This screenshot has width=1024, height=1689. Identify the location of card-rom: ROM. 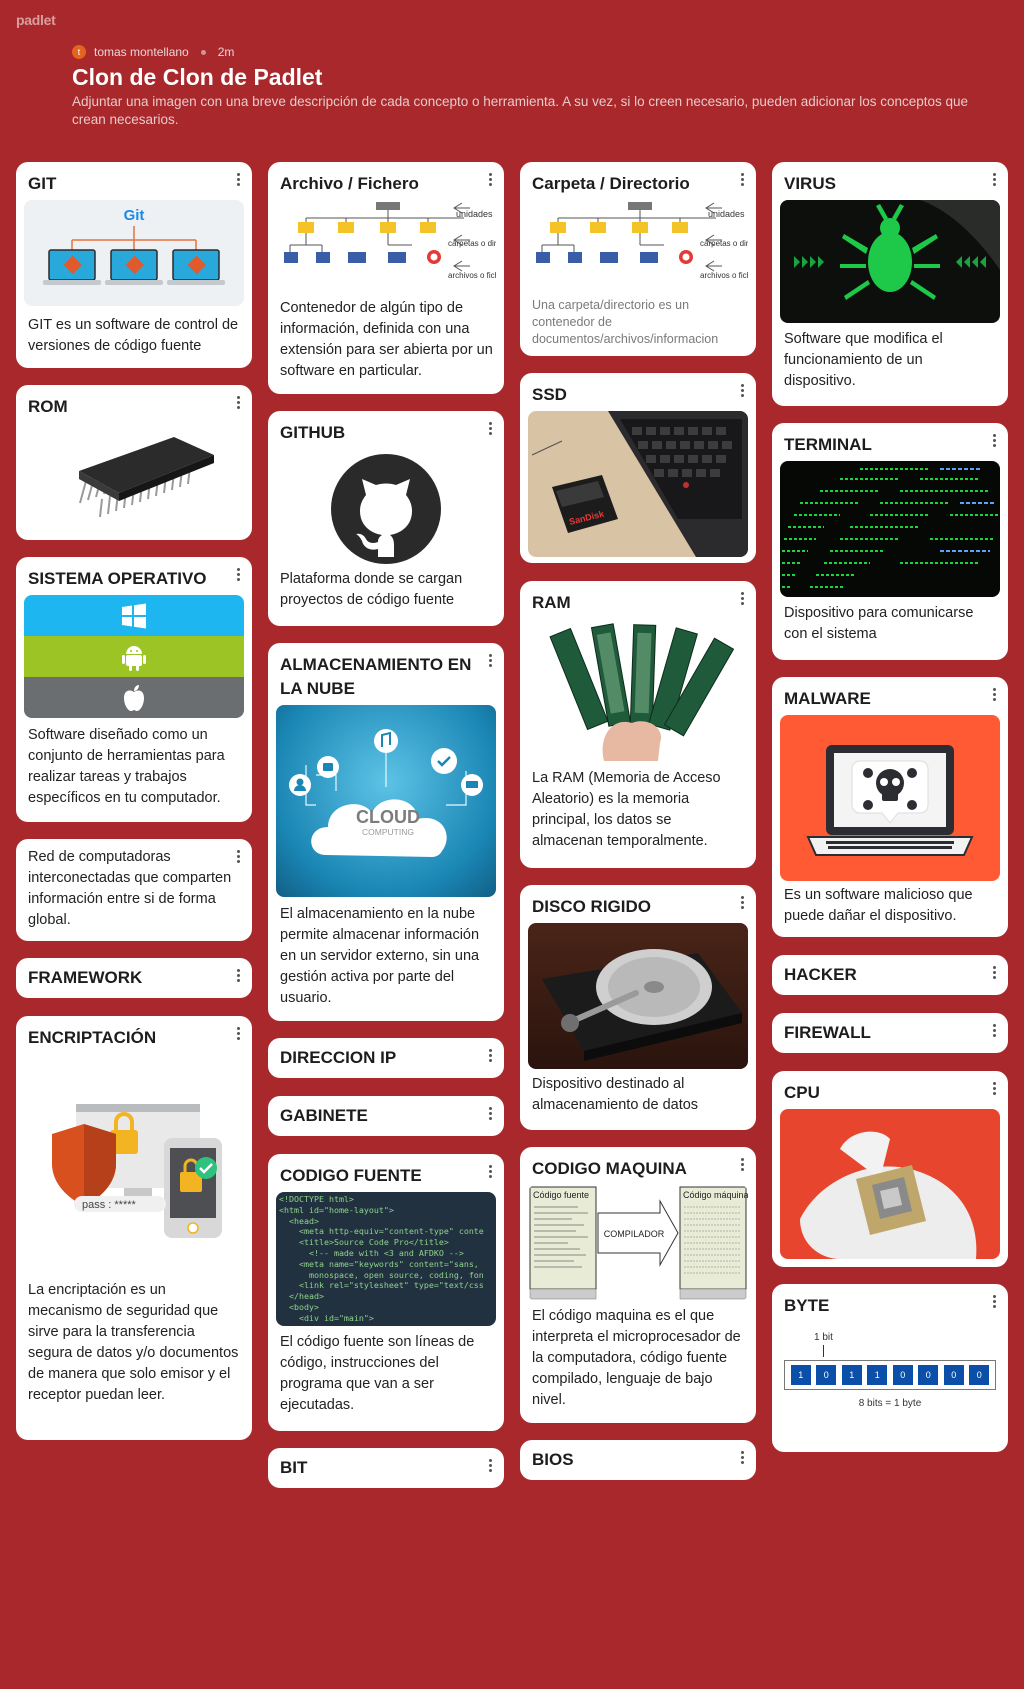
(134, 462).